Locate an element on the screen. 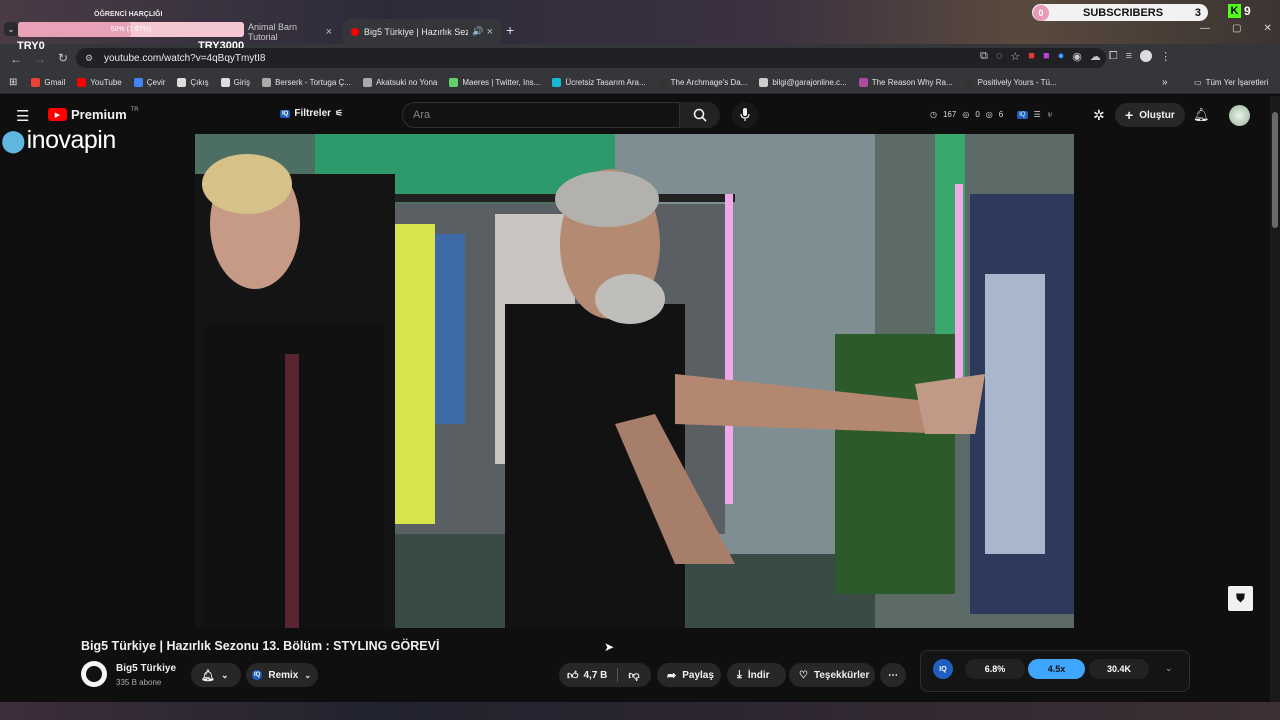 This screenshot has width=1280, height=720. address-bar: ⚙ youtube.com/watch?v=4qBqyTmytI8 is located at coordinates (591, 58).